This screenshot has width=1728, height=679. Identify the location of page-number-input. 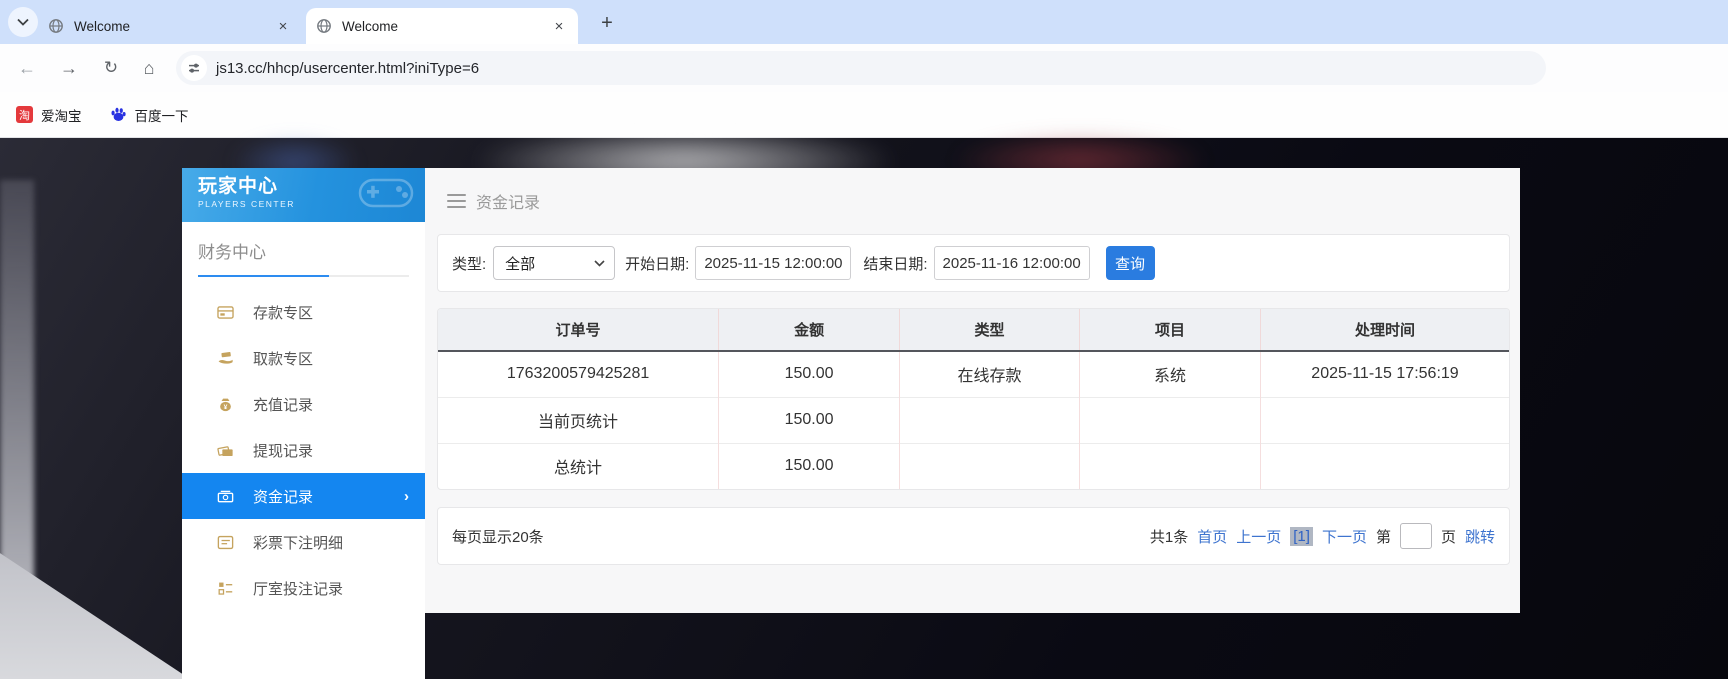
(1415, 536).